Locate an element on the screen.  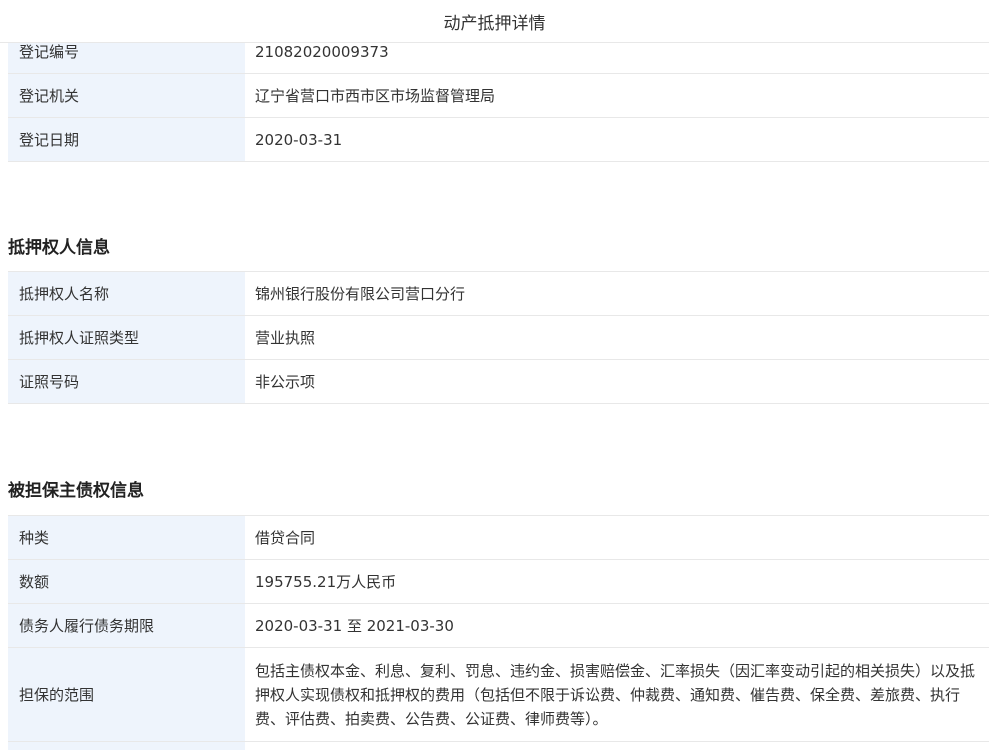
row-label: 证照号码 is located at coordinates (126, 381).